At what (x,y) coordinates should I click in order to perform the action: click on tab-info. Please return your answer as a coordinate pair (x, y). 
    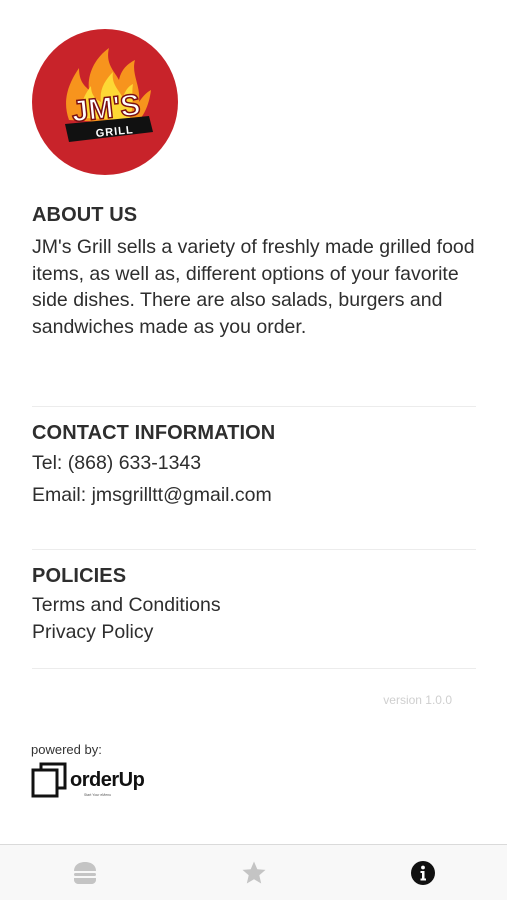
    Looking at the image, I should click on (422, 872).